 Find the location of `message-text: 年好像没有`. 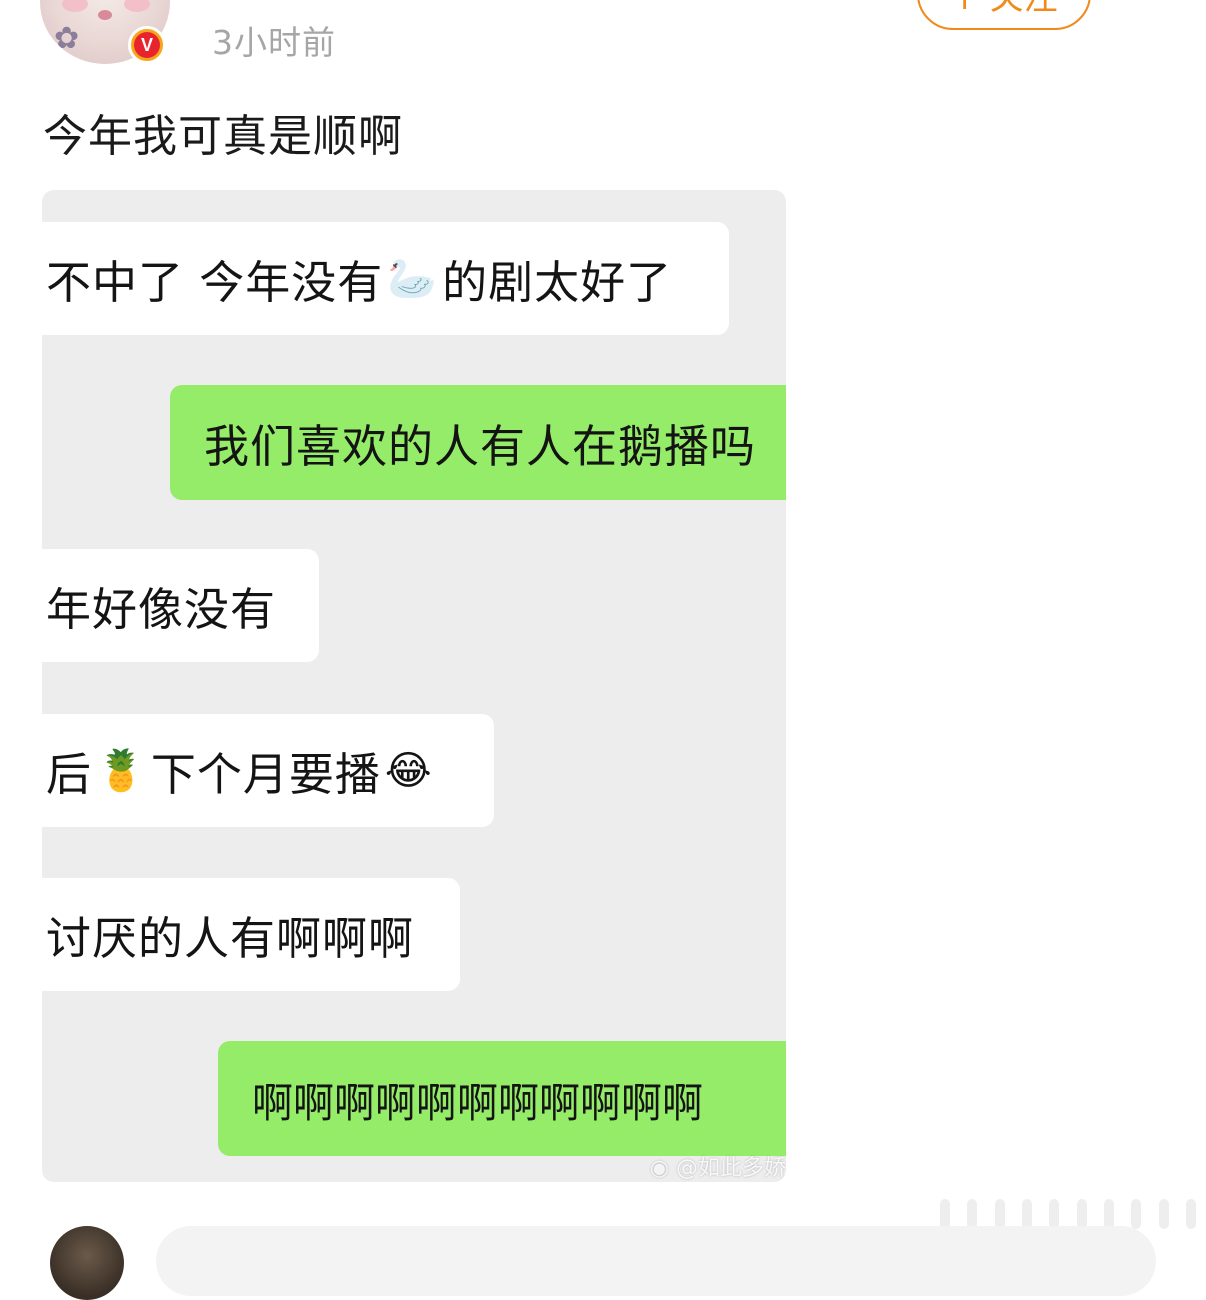

message-text: 年好像没有 is located at coordinates (161, 609).